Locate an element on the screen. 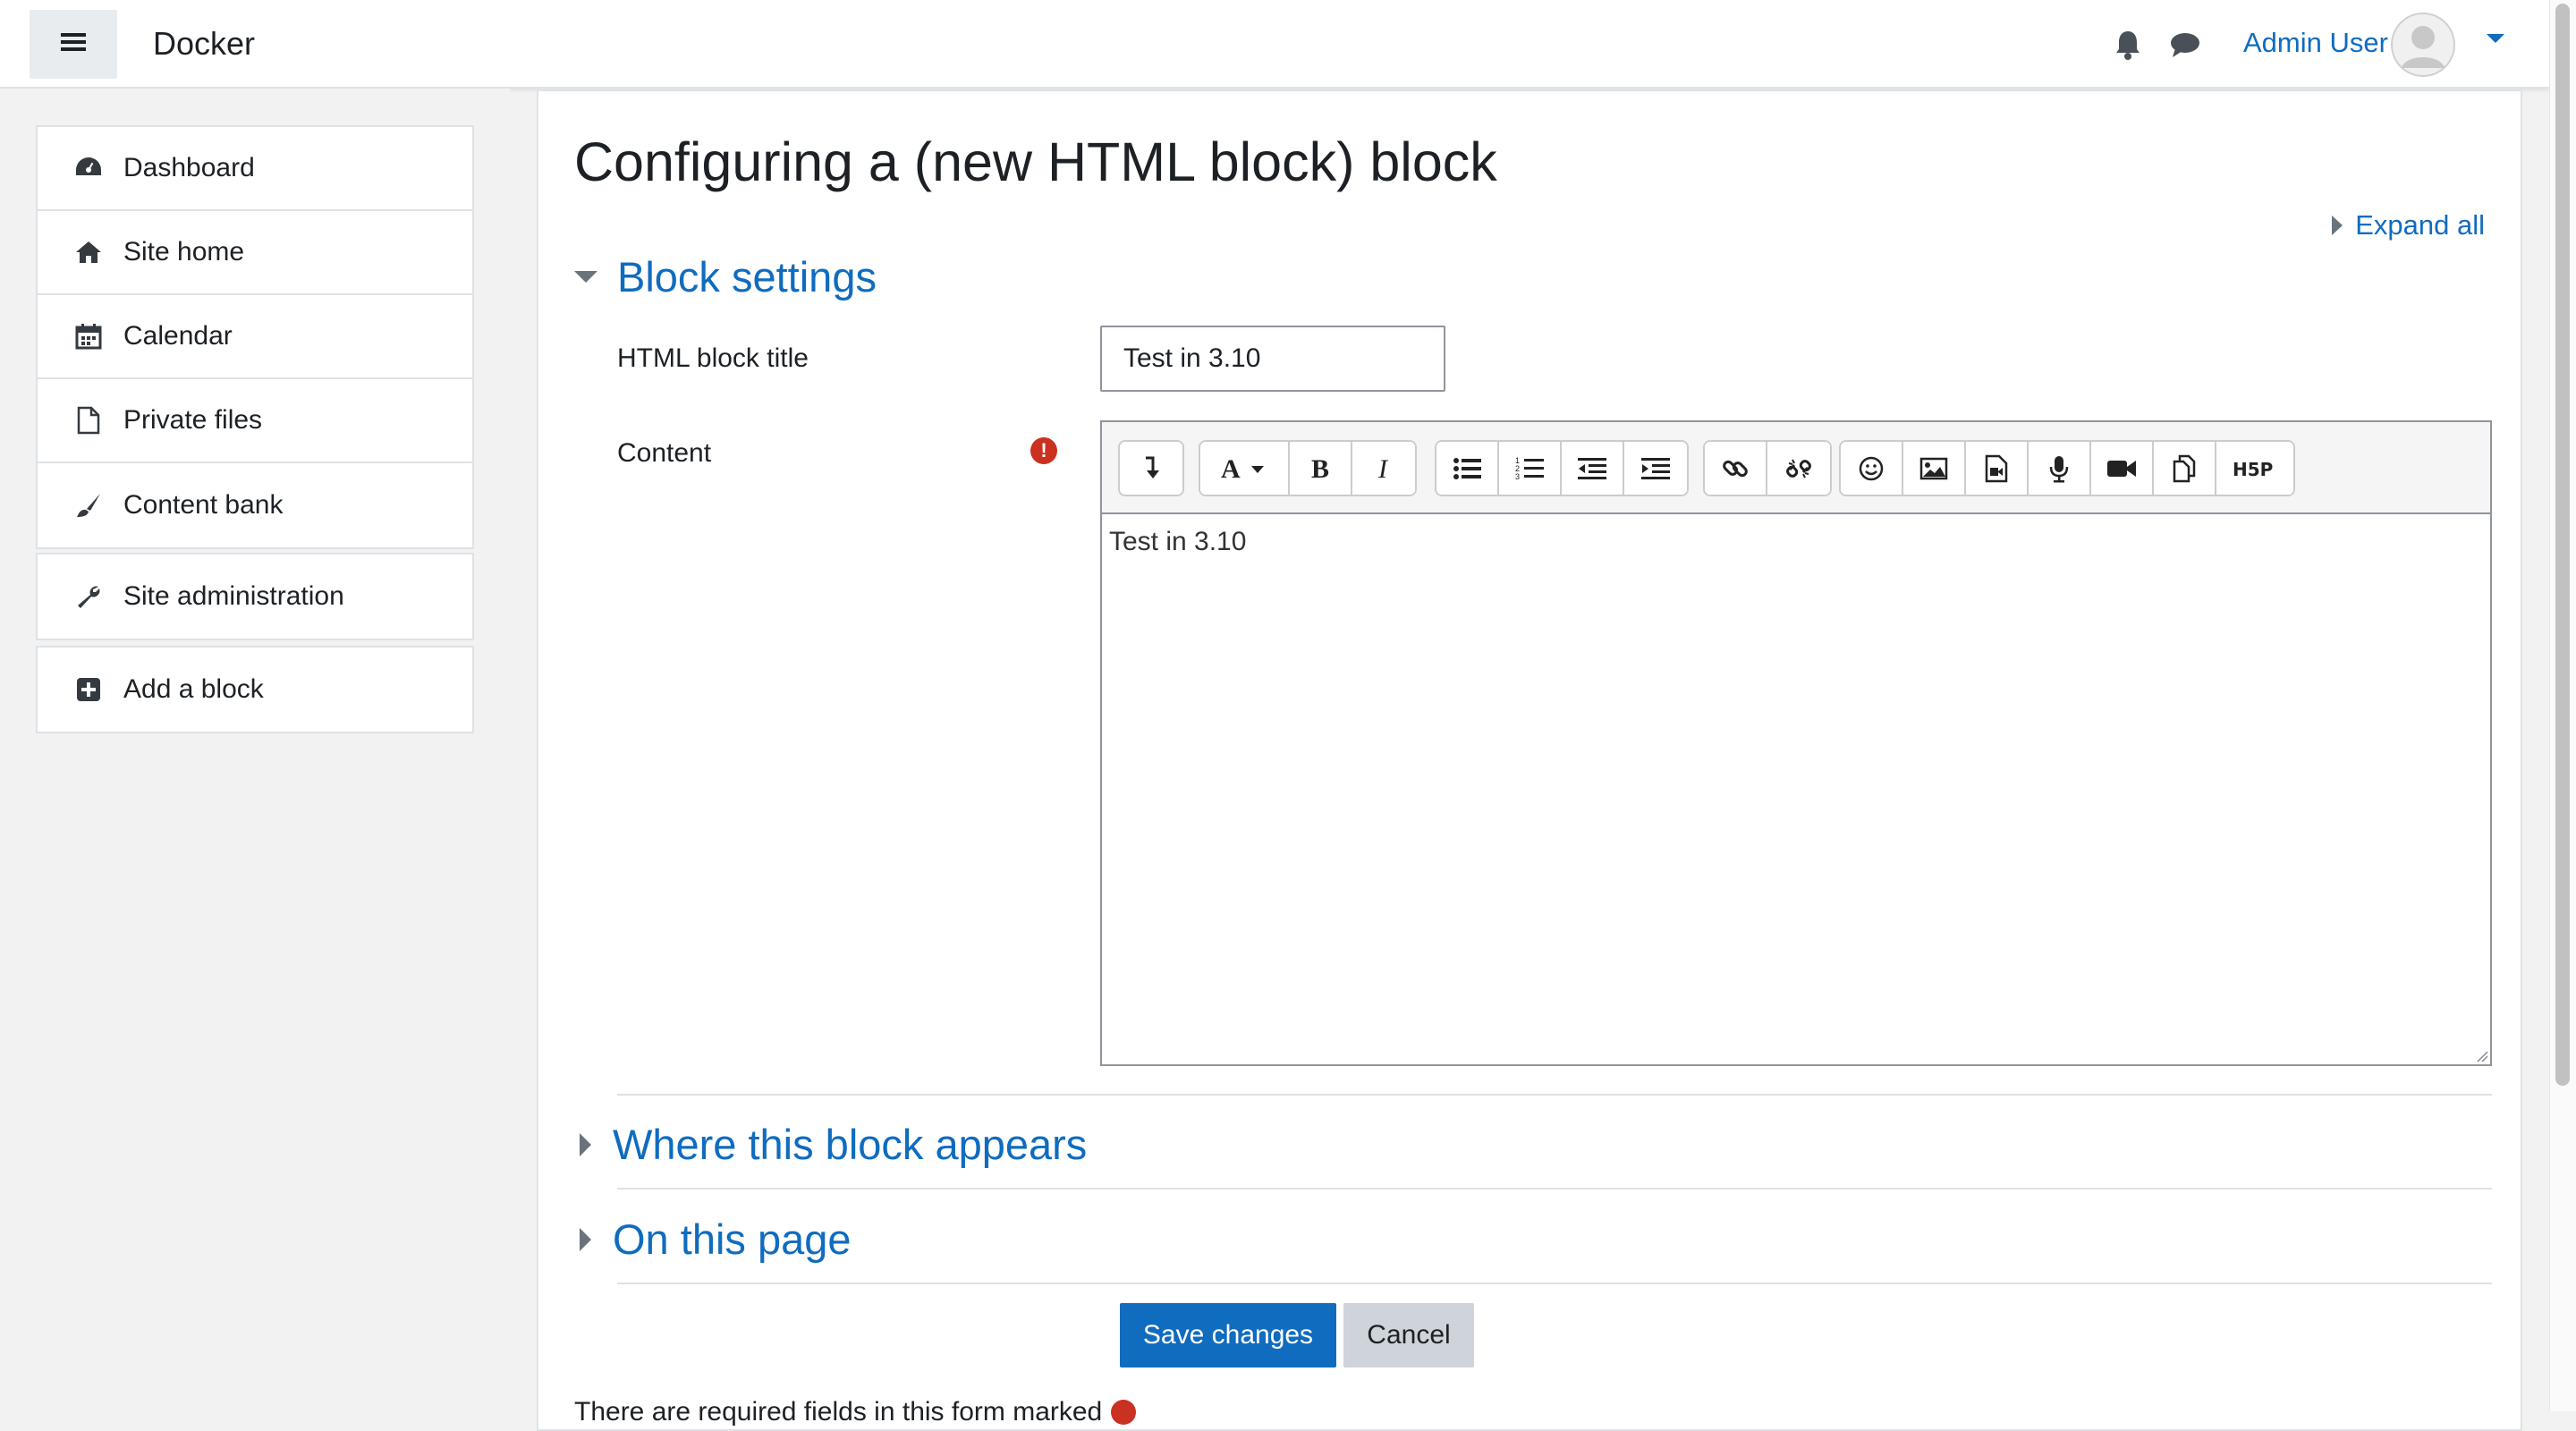 Image resolution: width=2576 pixels, height=1431 pixels. nav-item-calendar: Calendar is located at coordinates (255, 337).